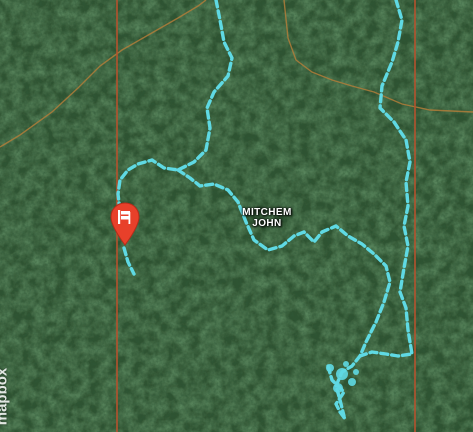 The height and width of the screenshot is (432, 473). Describe the element at coordinates (267, 223) in the screenshot. I see `place-label-line2: JOHN` at that location.